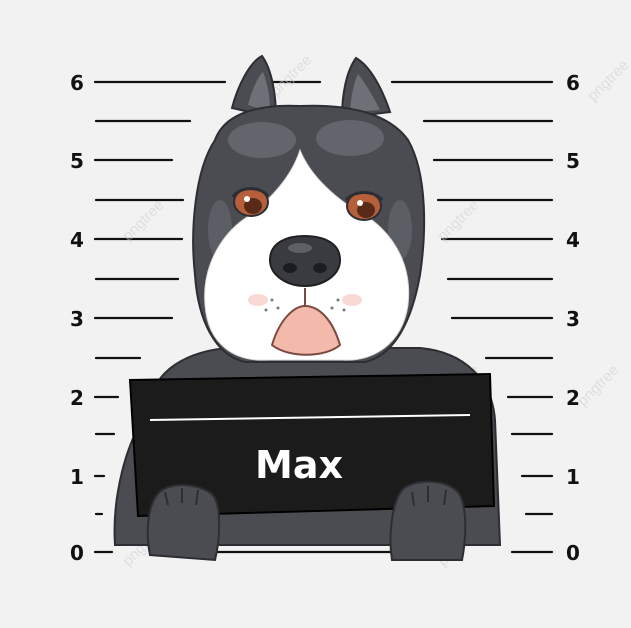 The width and height of the screenshot is (631, 628). I want to click on dog-nose-shine, so click(300, 248).